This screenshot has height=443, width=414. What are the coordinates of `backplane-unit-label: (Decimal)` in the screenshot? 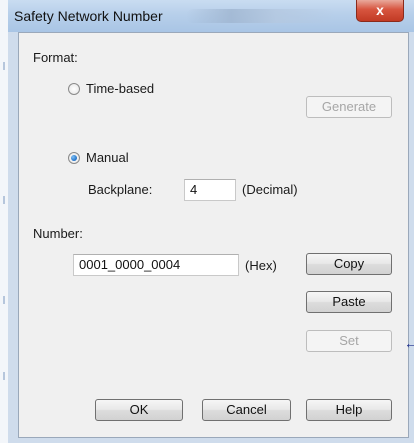 It's located at (270, 189).